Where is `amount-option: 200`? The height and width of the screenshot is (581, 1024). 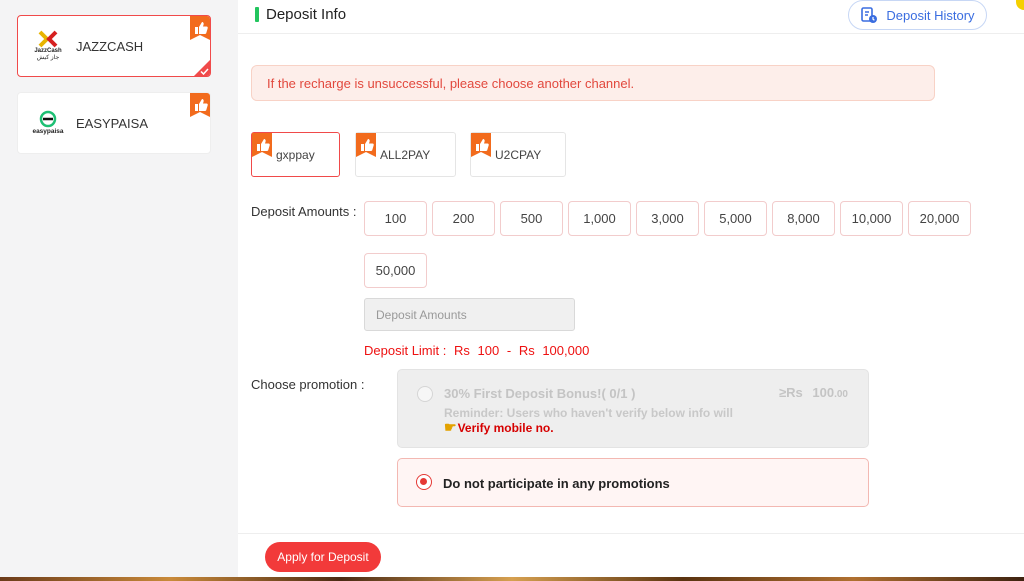 amount-option: 200 is located at coordinates (463, 218).